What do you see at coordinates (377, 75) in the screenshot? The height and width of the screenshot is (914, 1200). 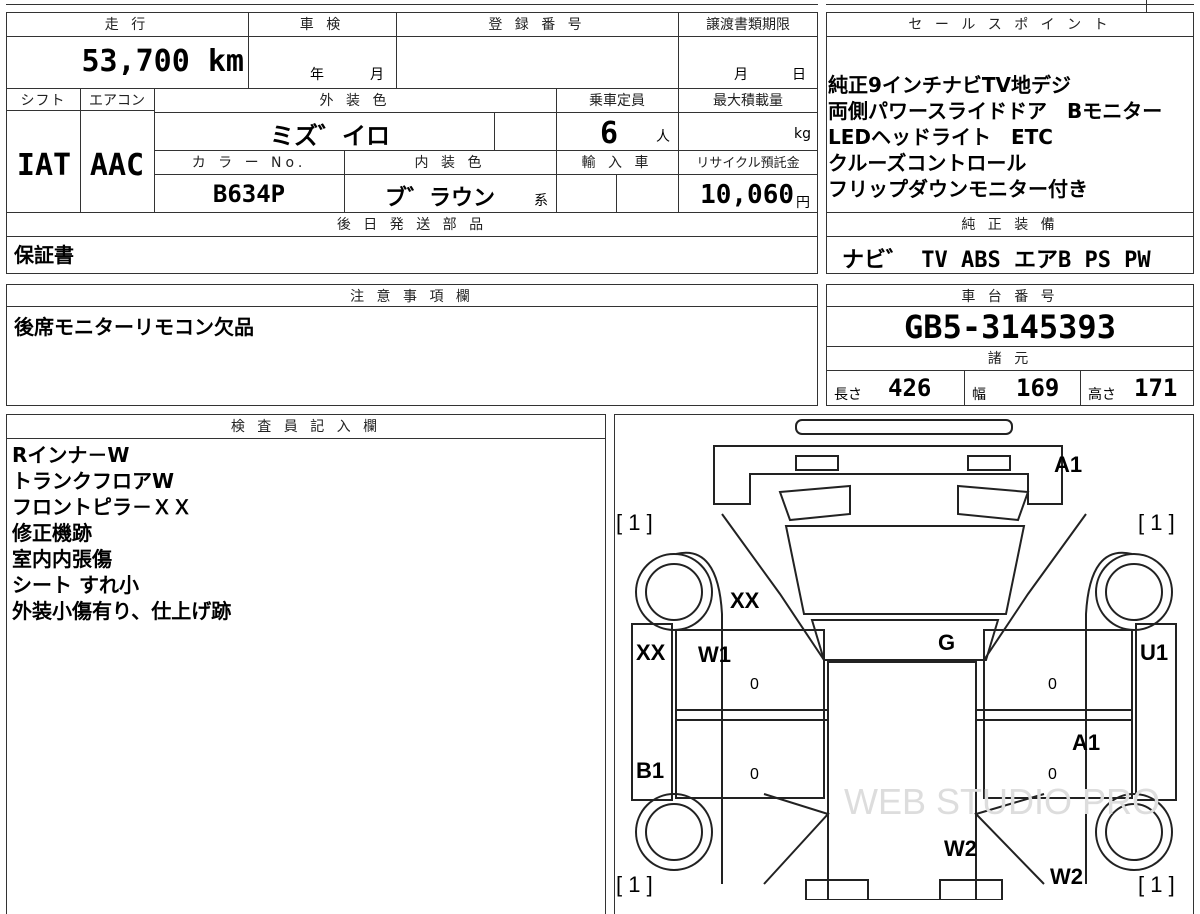 I see `inspection-month: 月` at bounding box center [377, 75].